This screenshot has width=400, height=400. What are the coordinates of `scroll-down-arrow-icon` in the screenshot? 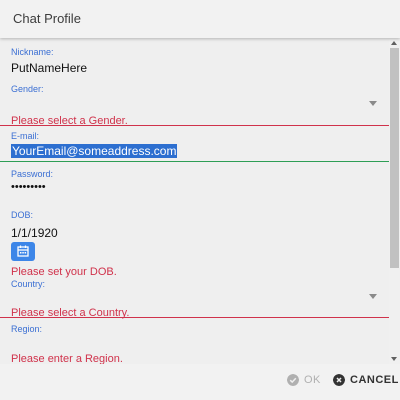 It's located at (394, 359).